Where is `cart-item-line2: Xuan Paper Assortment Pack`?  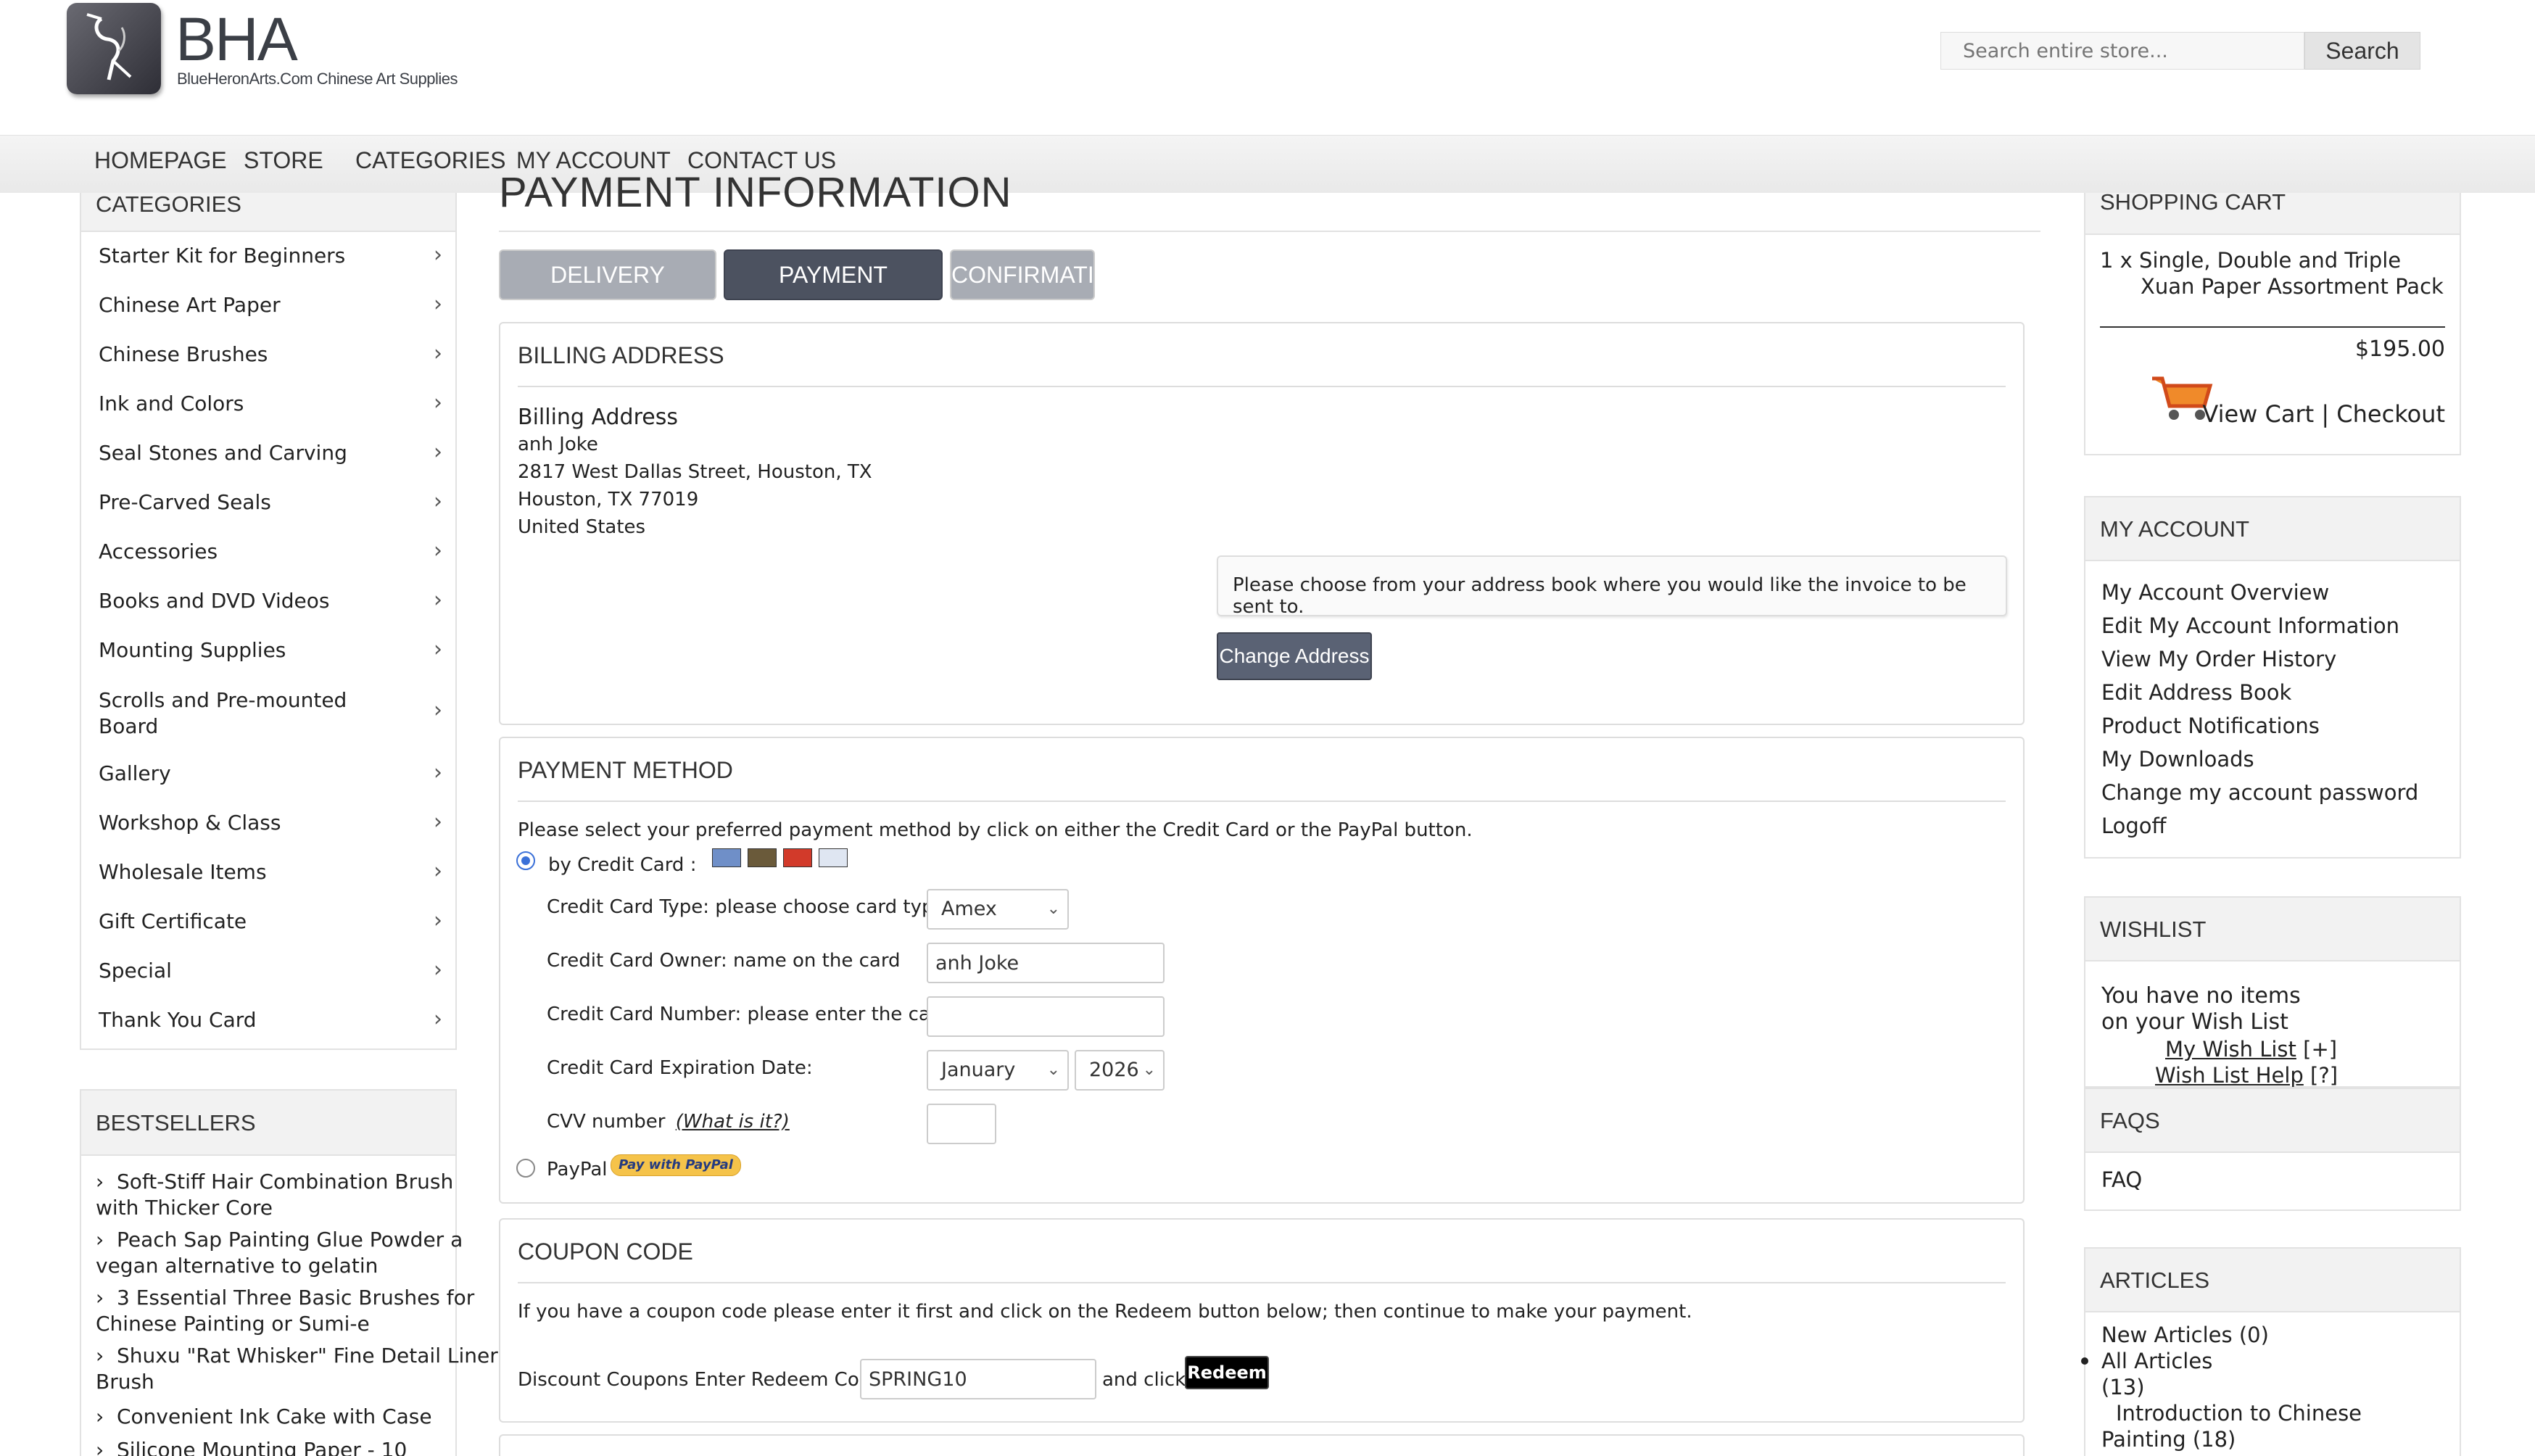 cart-item-line2: Xuan Paper Assortment Pack is located at coordinates (2292, 286).